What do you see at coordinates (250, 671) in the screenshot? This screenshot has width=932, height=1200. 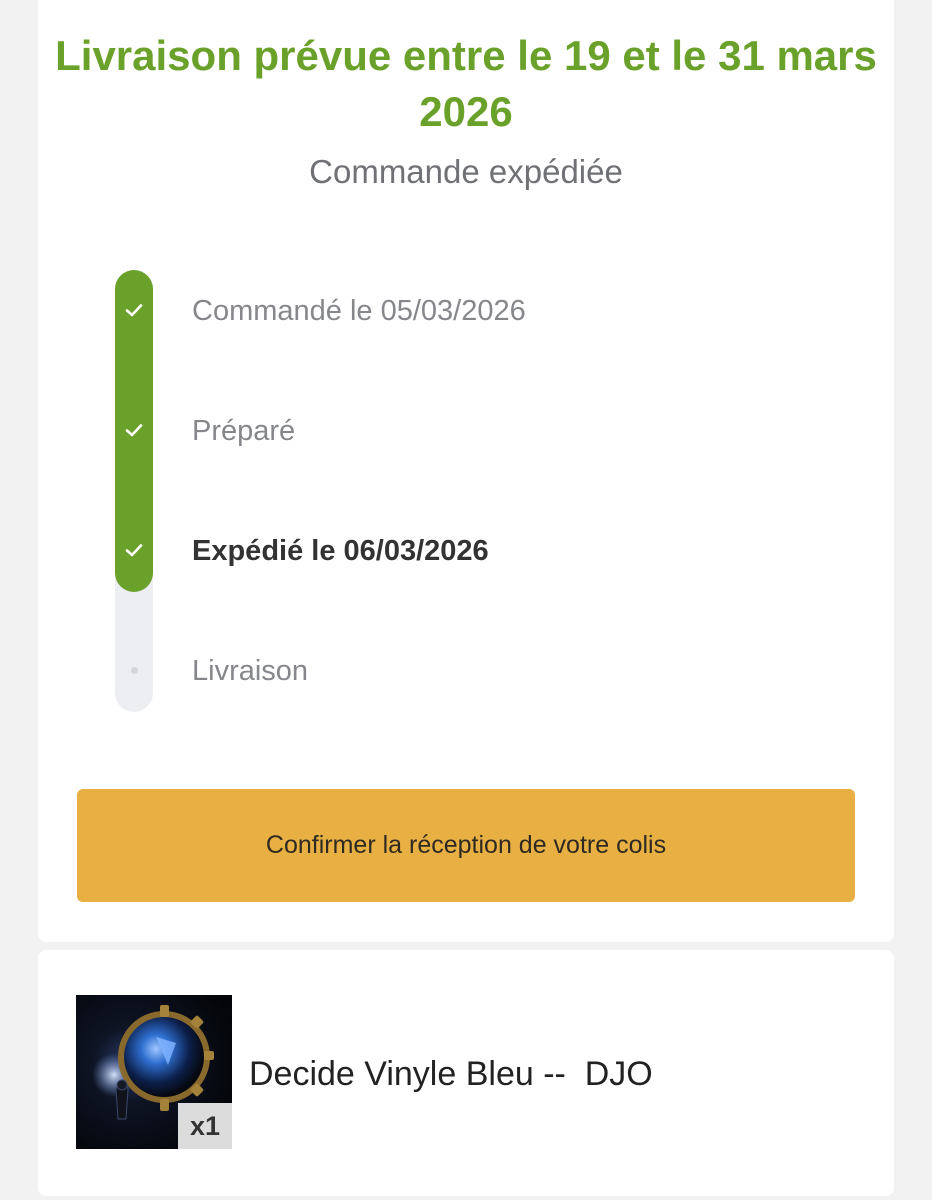 I see `step-delivery: Livraison` at bounding box center [250, 671].